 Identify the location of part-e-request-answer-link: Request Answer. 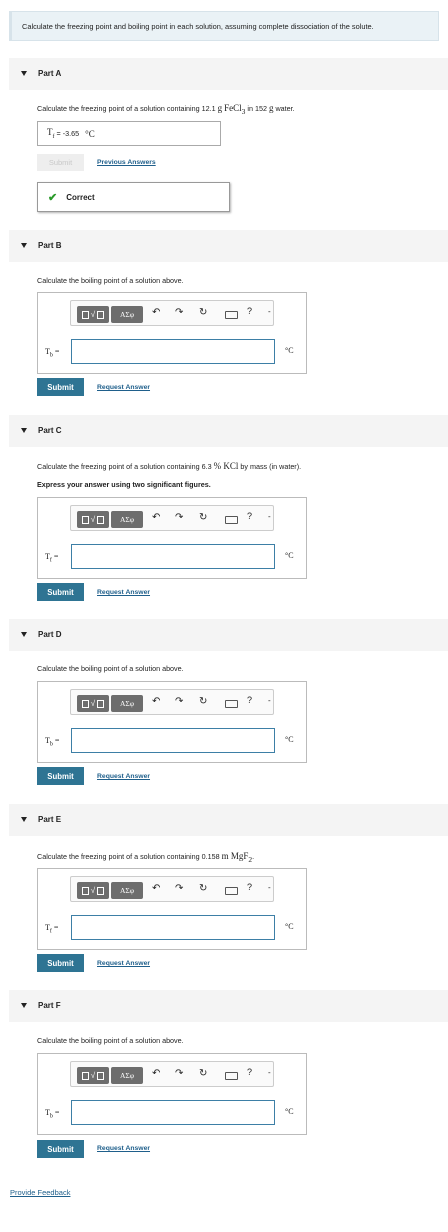
(123, 963).